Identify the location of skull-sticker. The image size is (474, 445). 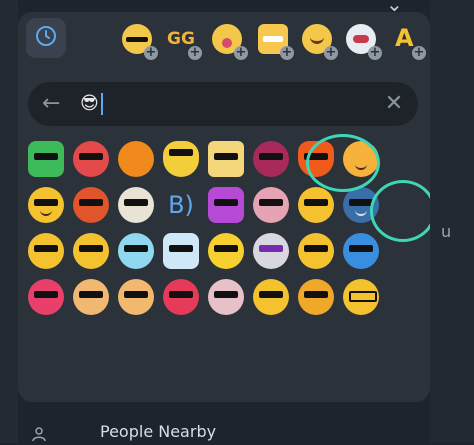
(136, 205).